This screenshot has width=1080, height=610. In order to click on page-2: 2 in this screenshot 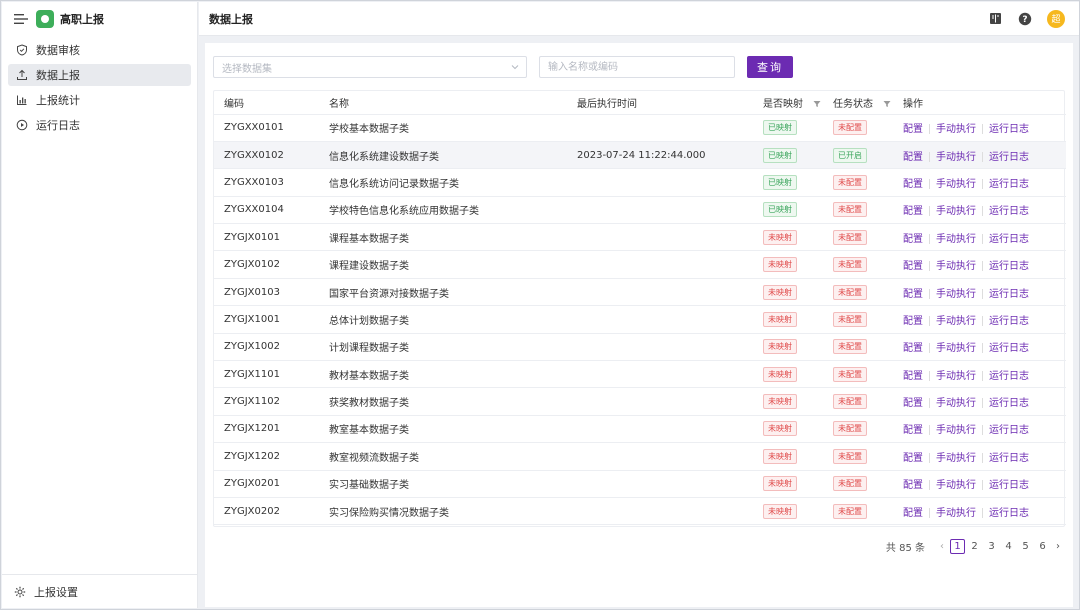, I will do `click(974, 546)`.